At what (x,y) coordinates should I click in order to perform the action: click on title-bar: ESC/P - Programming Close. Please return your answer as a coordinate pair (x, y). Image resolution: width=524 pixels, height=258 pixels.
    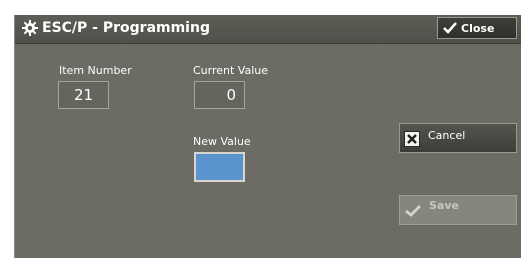
    Looking at the image, I should click on (268, 29).